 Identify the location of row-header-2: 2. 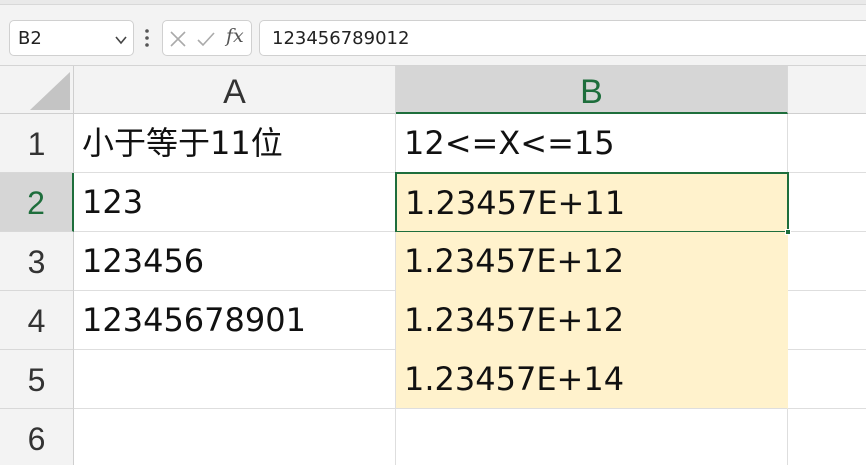
(37, 202).